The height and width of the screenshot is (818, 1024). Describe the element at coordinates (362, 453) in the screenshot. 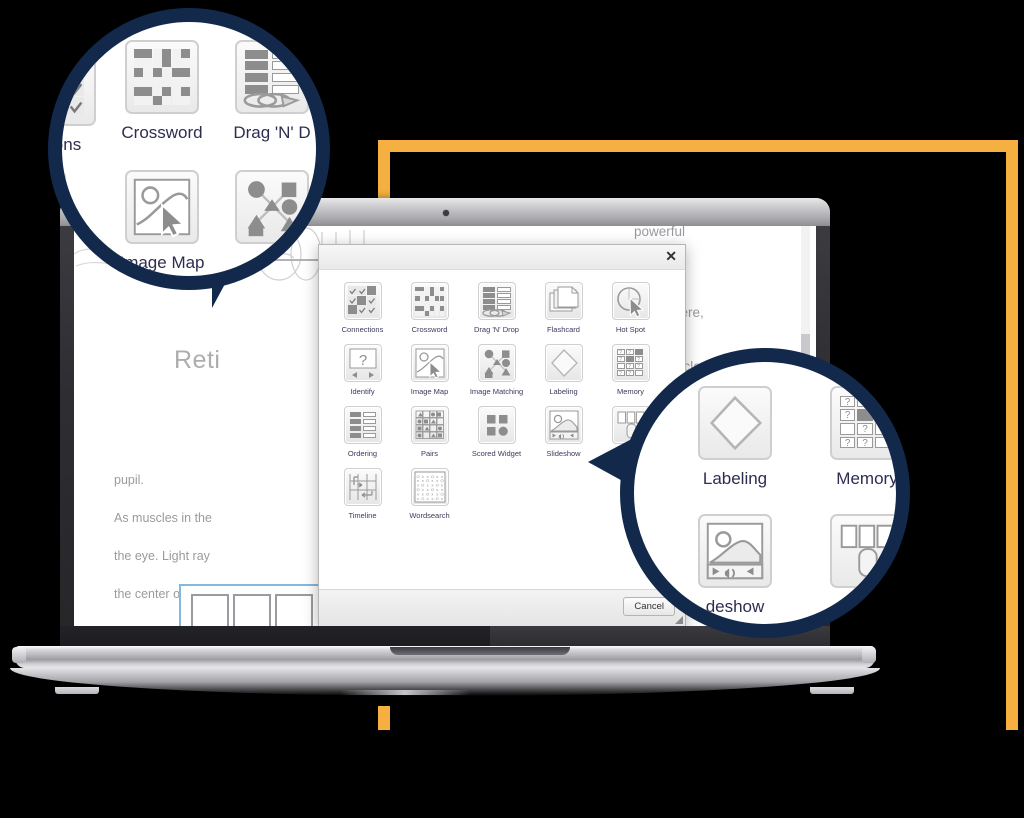

I see `widget-option-label: Ordering` at that location.